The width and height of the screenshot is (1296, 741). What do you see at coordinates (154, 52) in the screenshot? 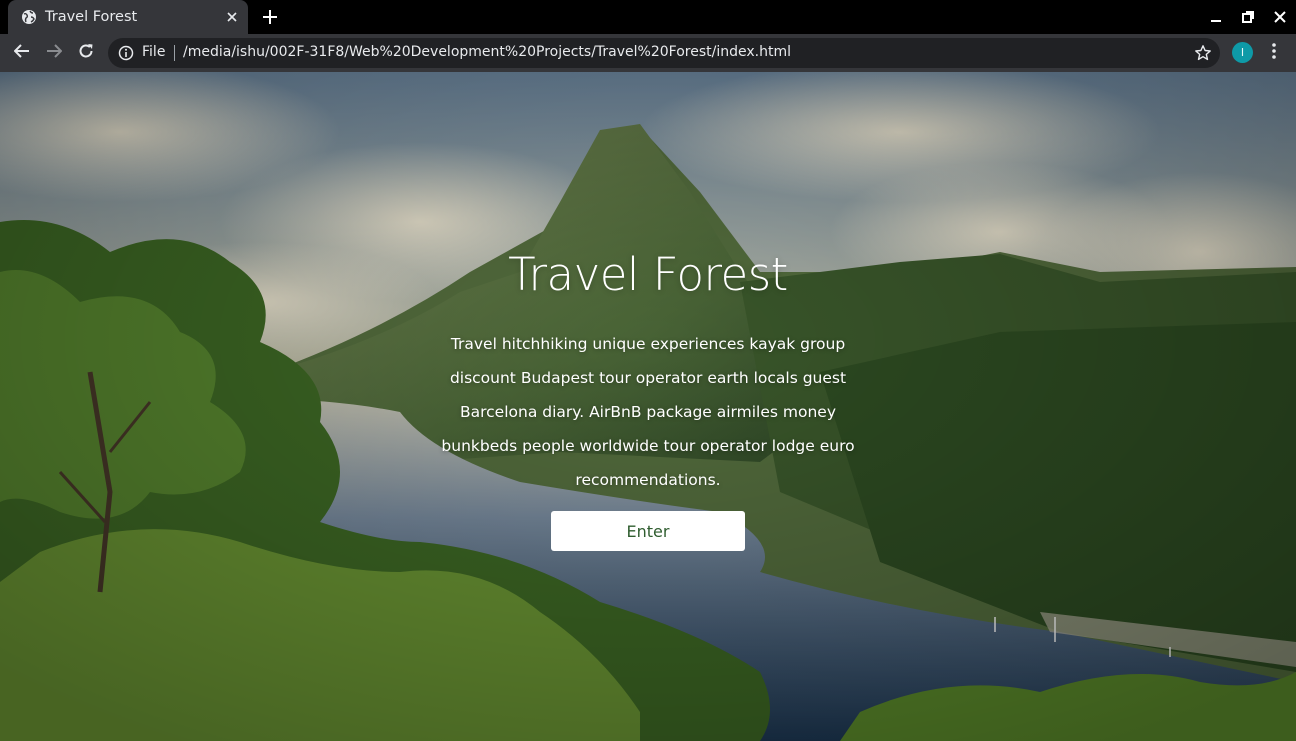
I see `scheme-label: File` at bounding box center [154, 52].